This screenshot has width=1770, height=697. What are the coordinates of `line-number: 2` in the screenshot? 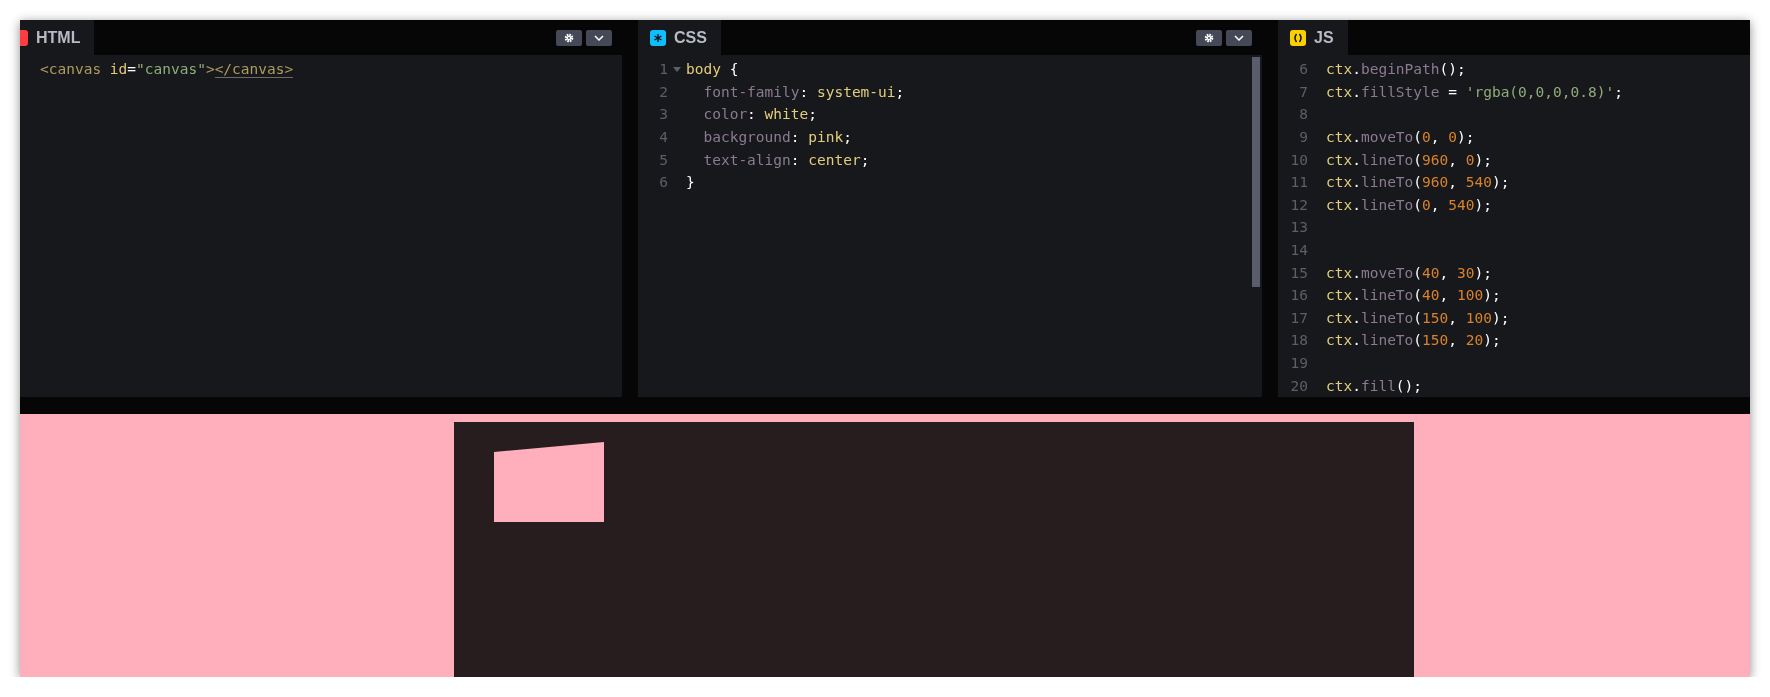 It's located at (663, 91).